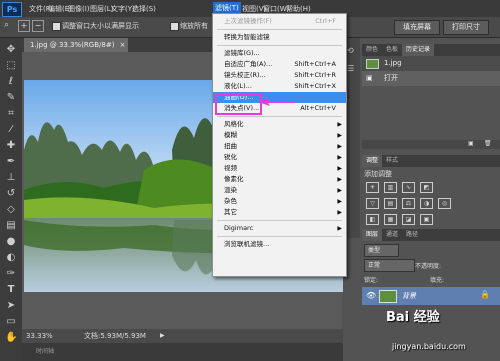 This screenshot has height=361, width=500. What do you see at coordinates (372, 203) in the screenshot?
I see `vibrance-icon: ▽` at bounding box center [372, 203].